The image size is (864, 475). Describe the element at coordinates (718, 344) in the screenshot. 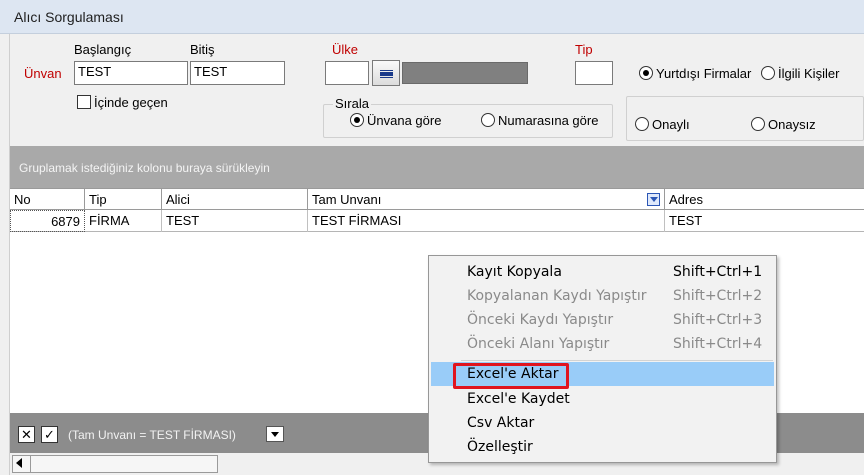

I see `menu-item-shortcut: Shift+Ctrl+4` at that location.